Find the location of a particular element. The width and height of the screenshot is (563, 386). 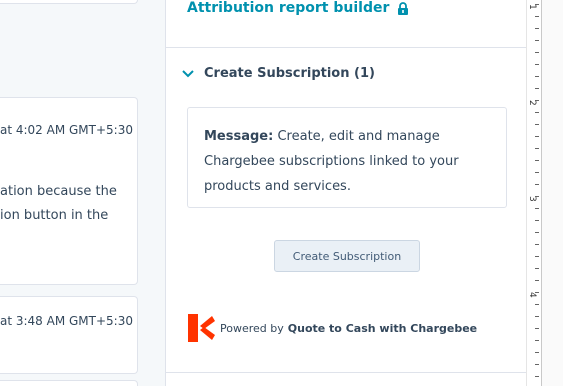

activity-timestamp: at 4:02 AM GMT+5:30 is located at coordinates (66, 130).